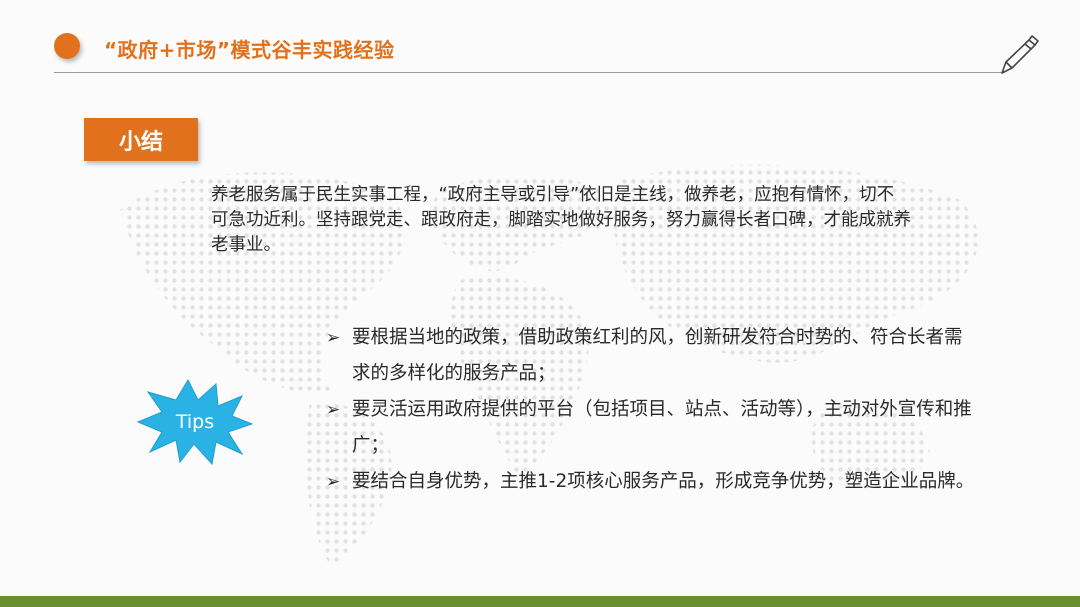 The width and height of the screenshot is (1080, 607). What do you see at coordinates (662, 427) in the screenshot?
I see `bullet-text: 要灵活运用政府提供的平台（包括项目、站点、活动等），主动对外宣传和推广；` at bounding box center [662, 427].